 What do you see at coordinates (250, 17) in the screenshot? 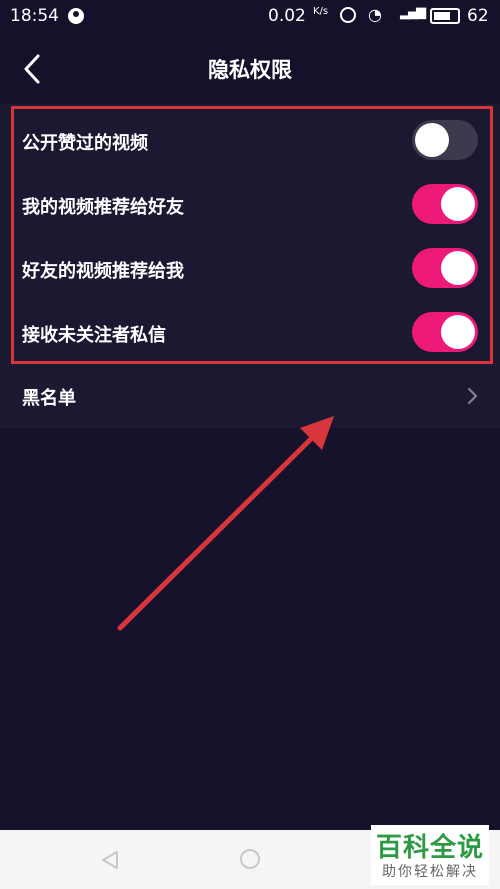
I see `status-bar: 18:54 0.02 K/s ◔ ▂▄▆ 62` at bounding box center [250, 17].